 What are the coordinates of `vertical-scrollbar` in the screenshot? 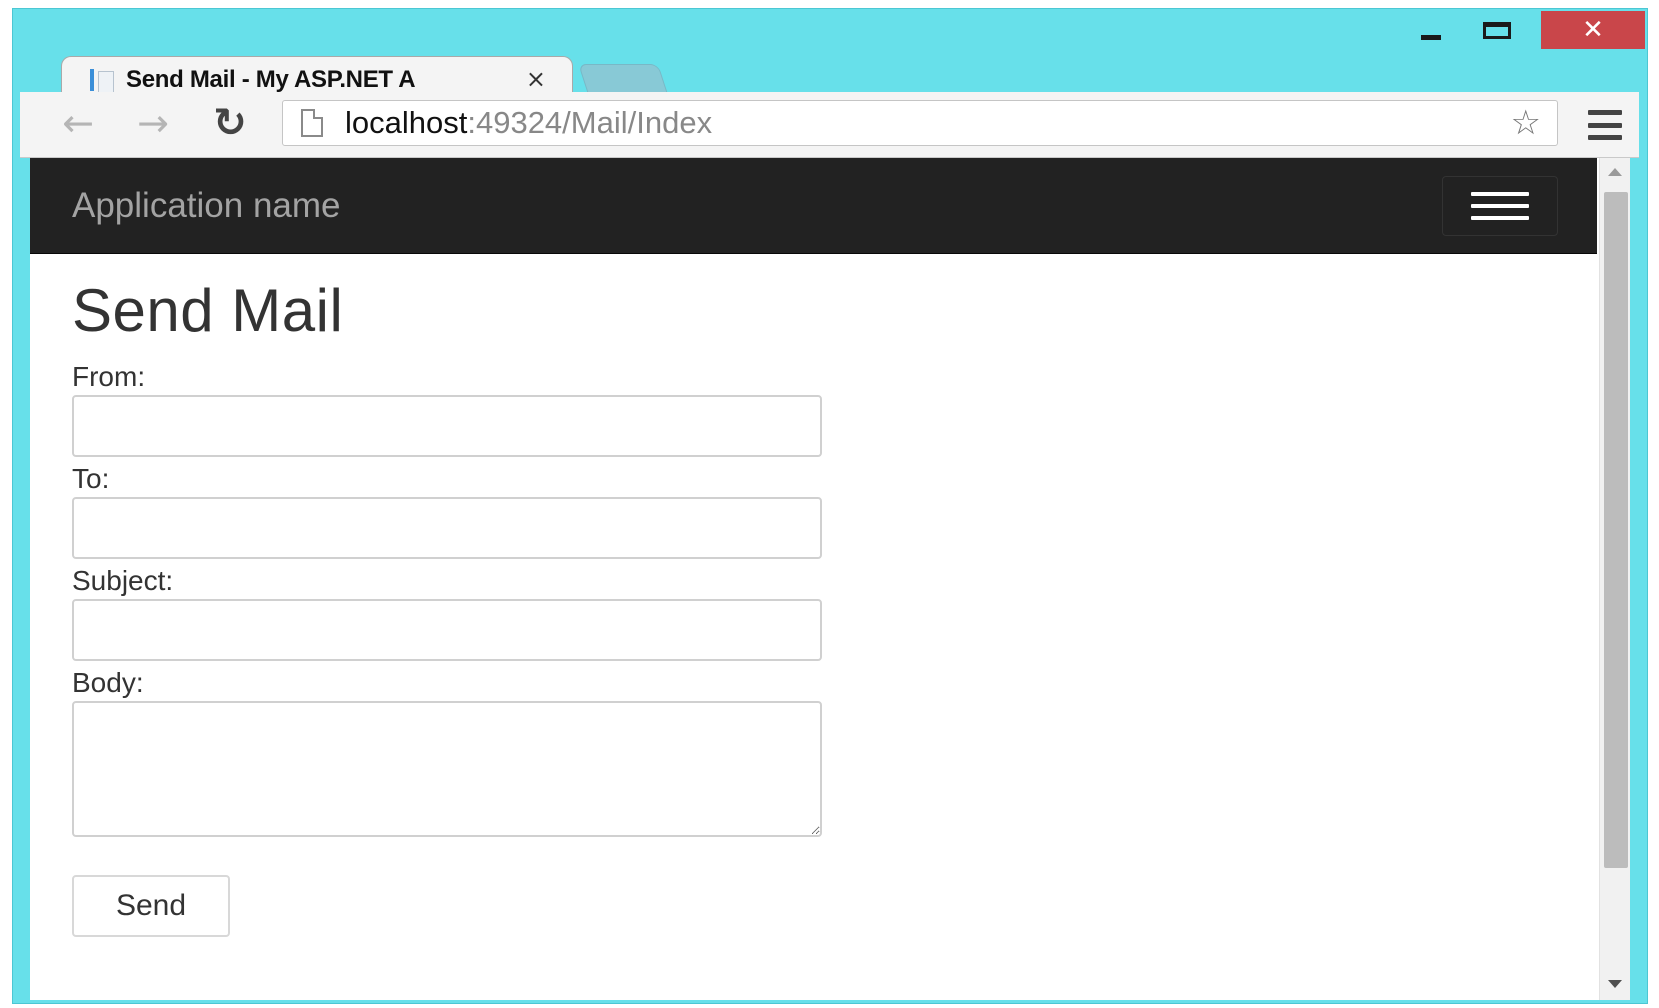 It's located at (1614, 579).